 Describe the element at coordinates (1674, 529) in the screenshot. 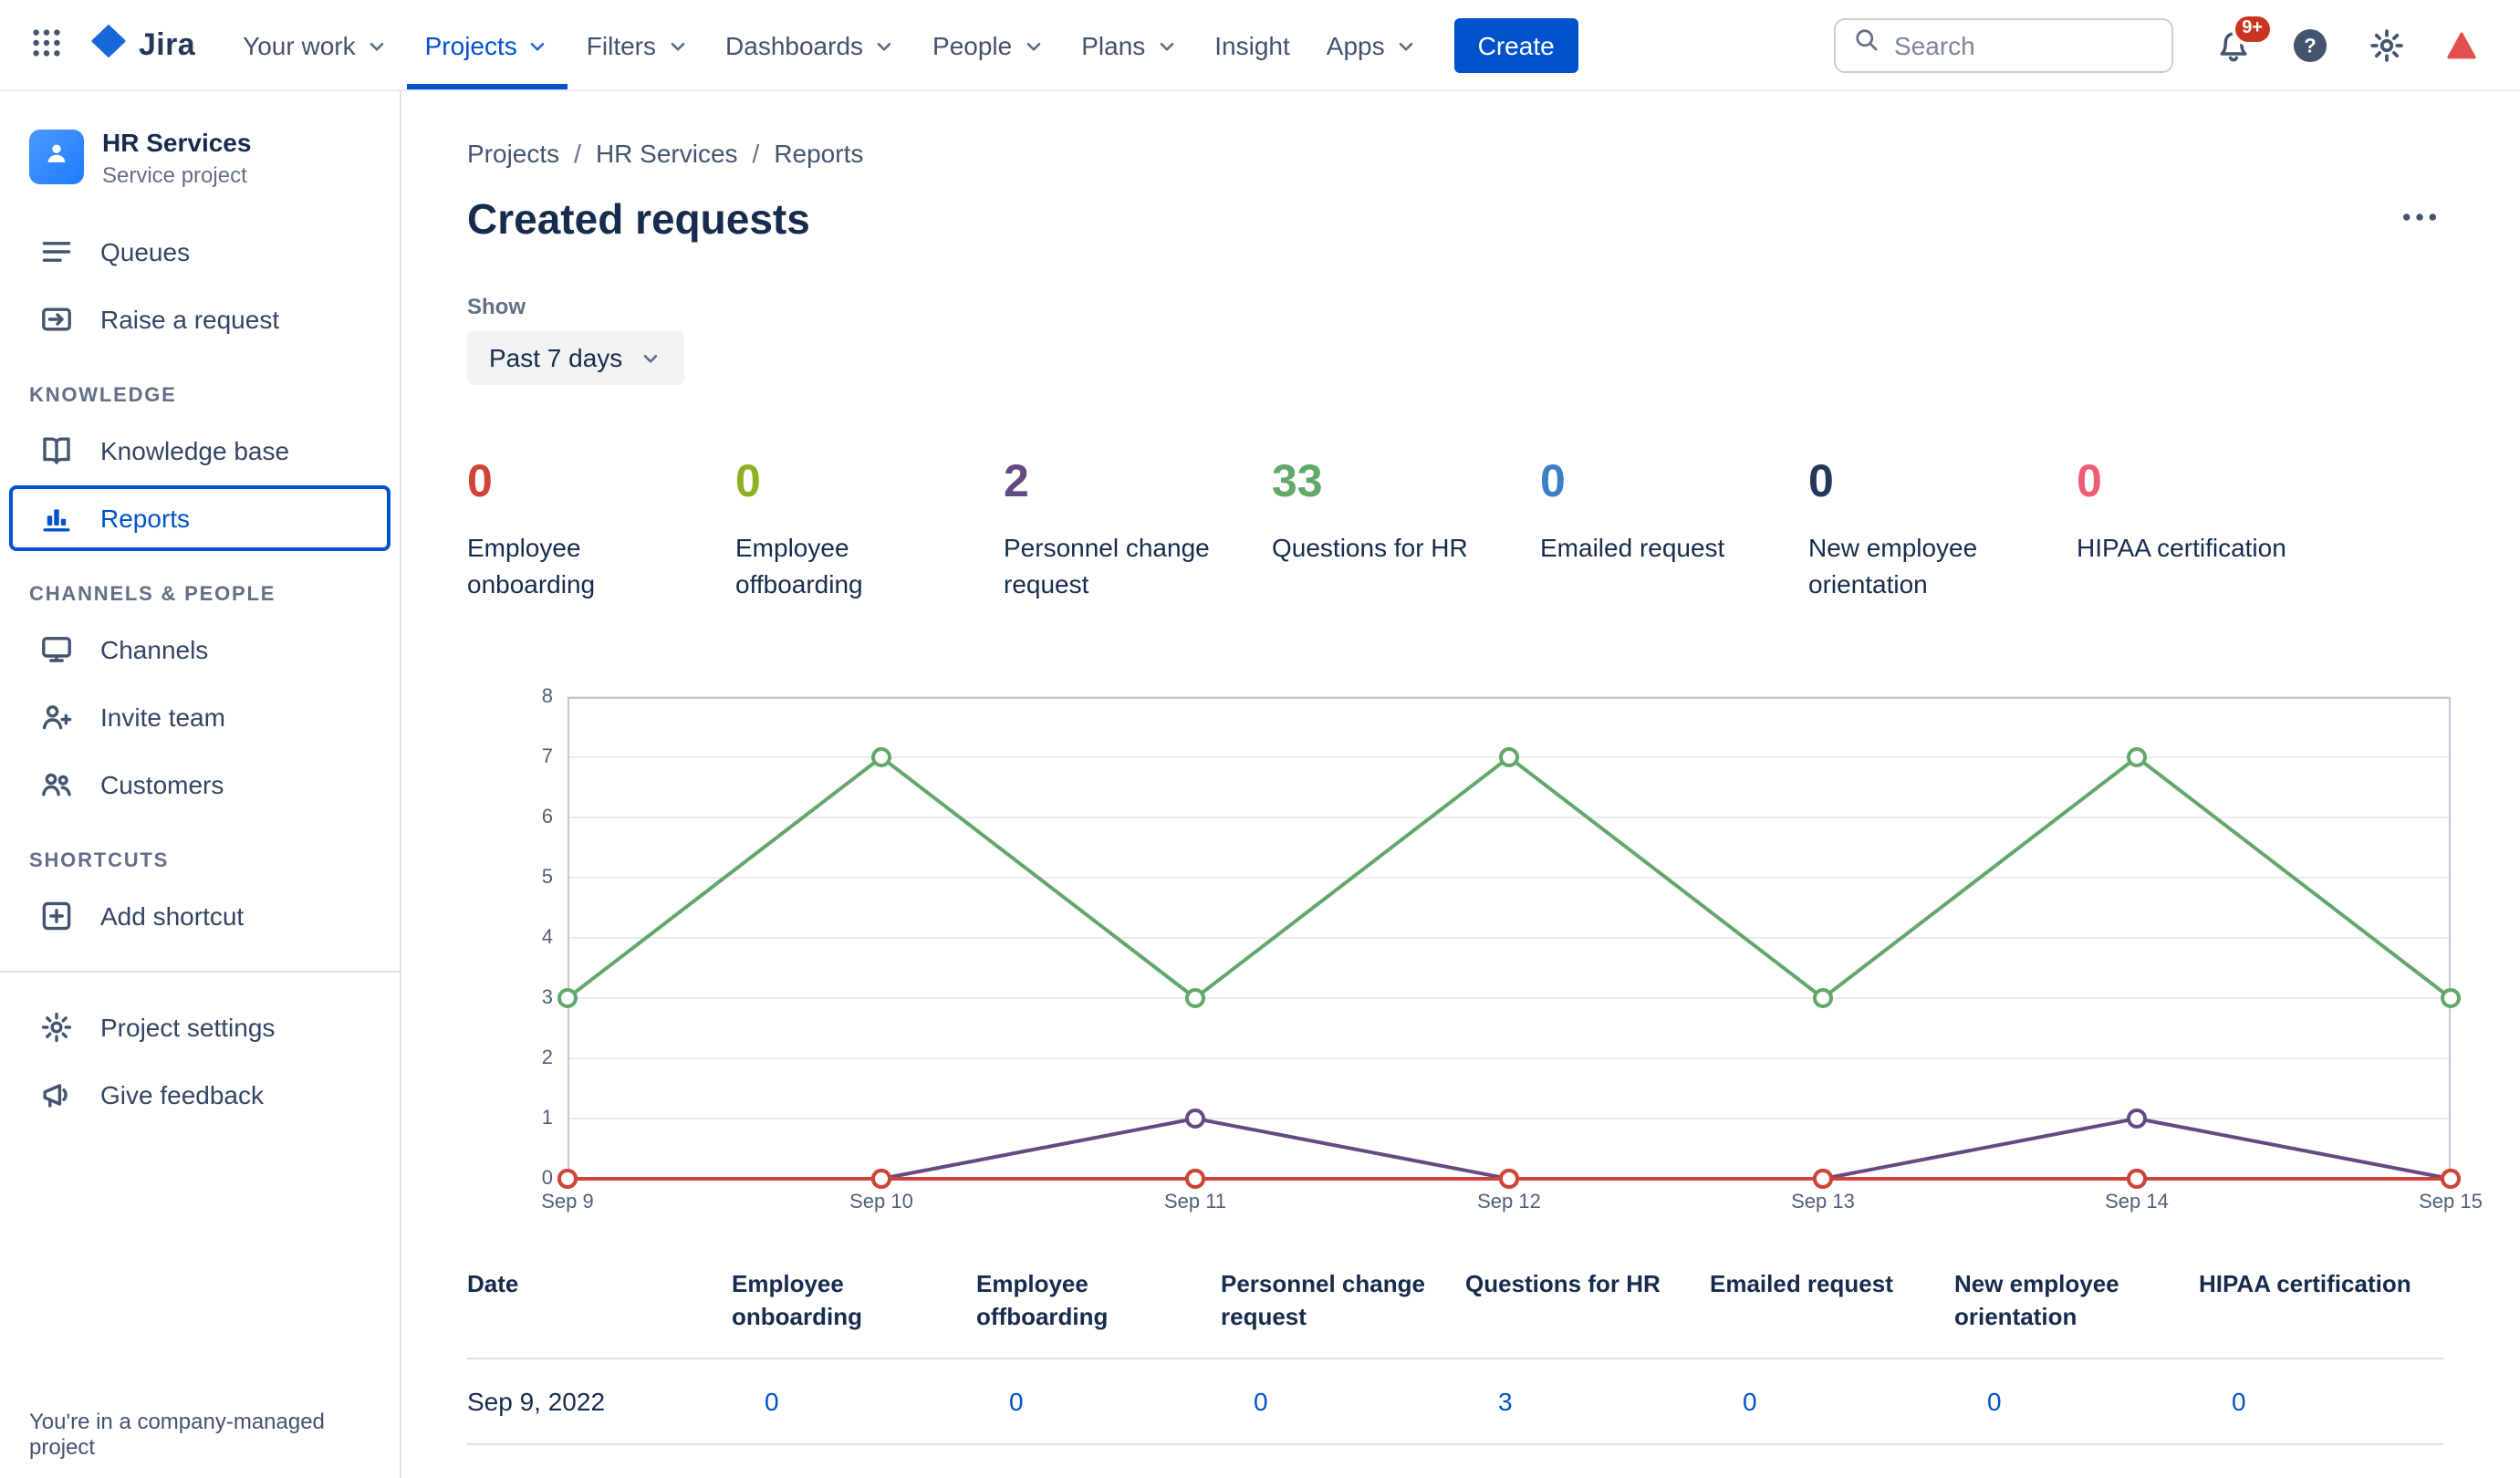

I see `stat-emailed-request: 0 Emailed request` at that location.